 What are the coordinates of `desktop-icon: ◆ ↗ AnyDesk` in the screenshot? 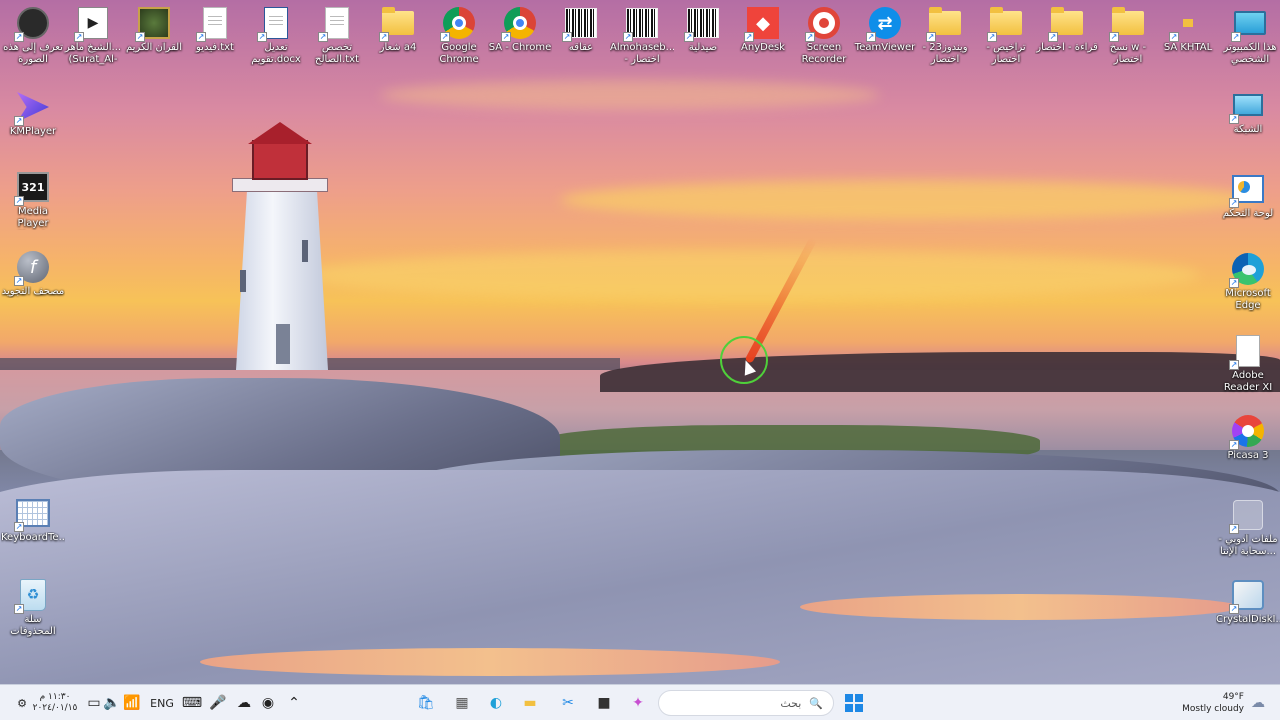 It's located at (763, 30).